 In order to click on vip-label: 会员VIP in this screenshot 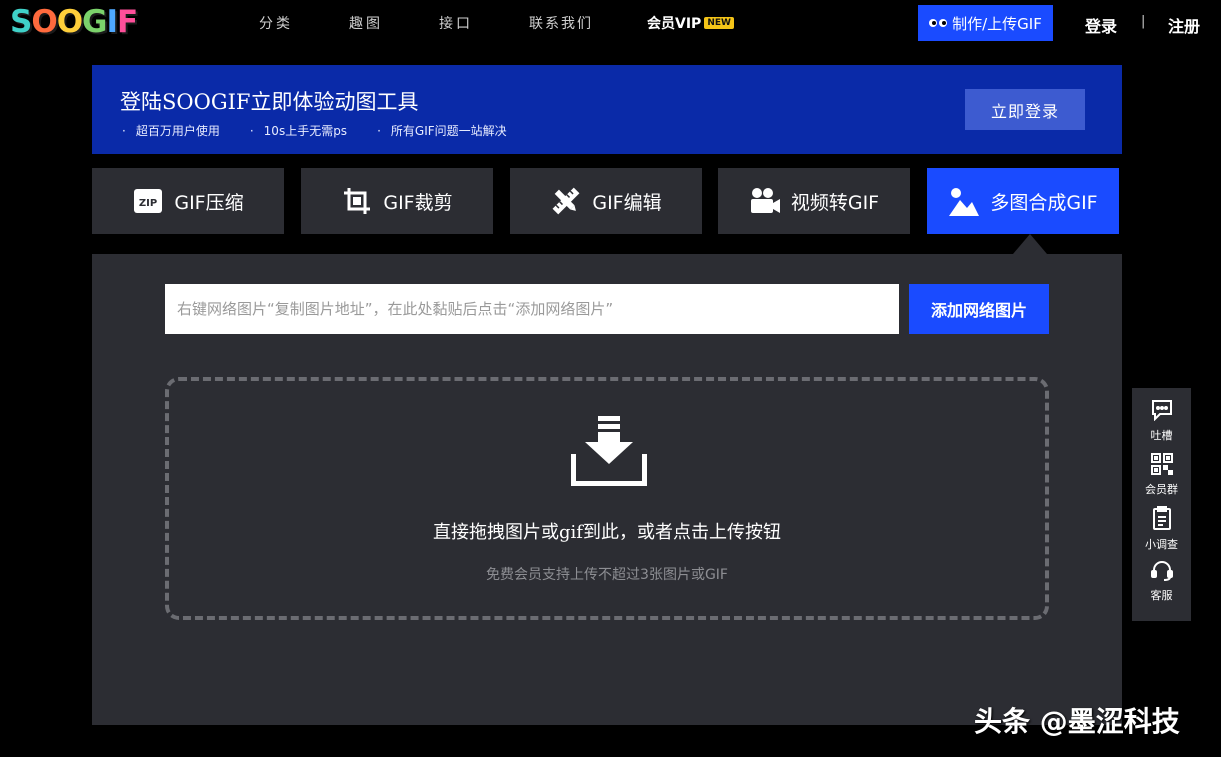, I will do `click(674, 24)`.